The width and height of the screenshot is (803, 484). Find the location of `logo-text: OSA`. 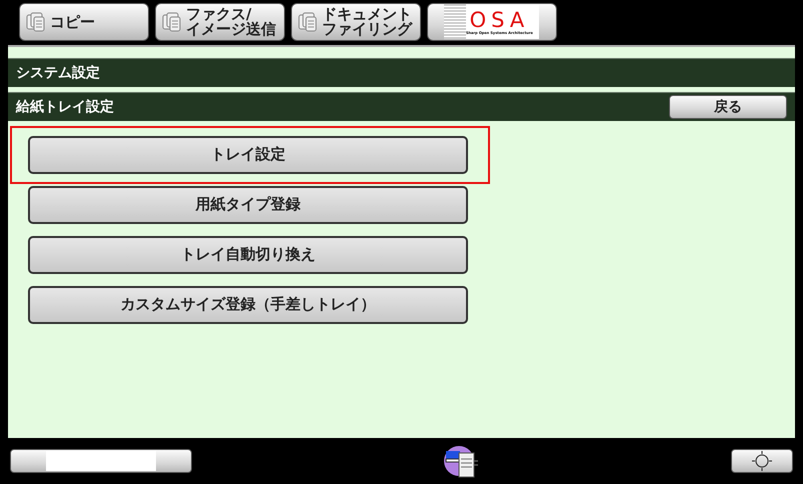

logo-text: OSA is located at coordinates (500, 19).